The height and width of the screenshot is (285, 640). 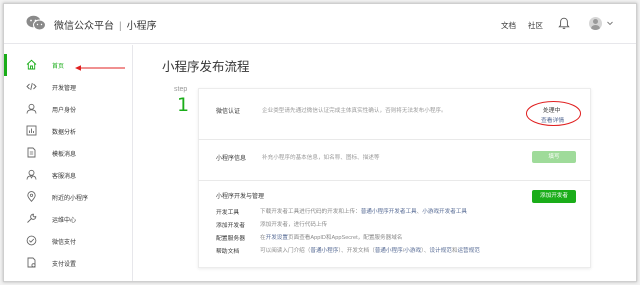 I want to click on sidebar-item-dev-management: 开发管理, so click(x=68, y=87).